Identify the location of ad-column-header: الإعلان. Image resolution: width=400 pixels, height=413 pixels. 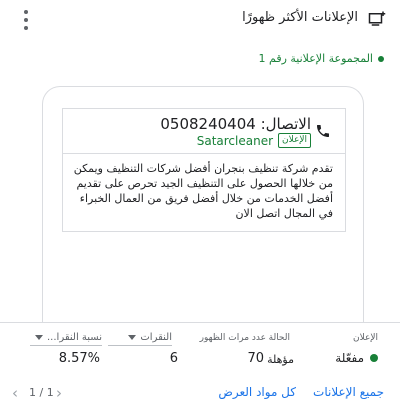
(365, 338).